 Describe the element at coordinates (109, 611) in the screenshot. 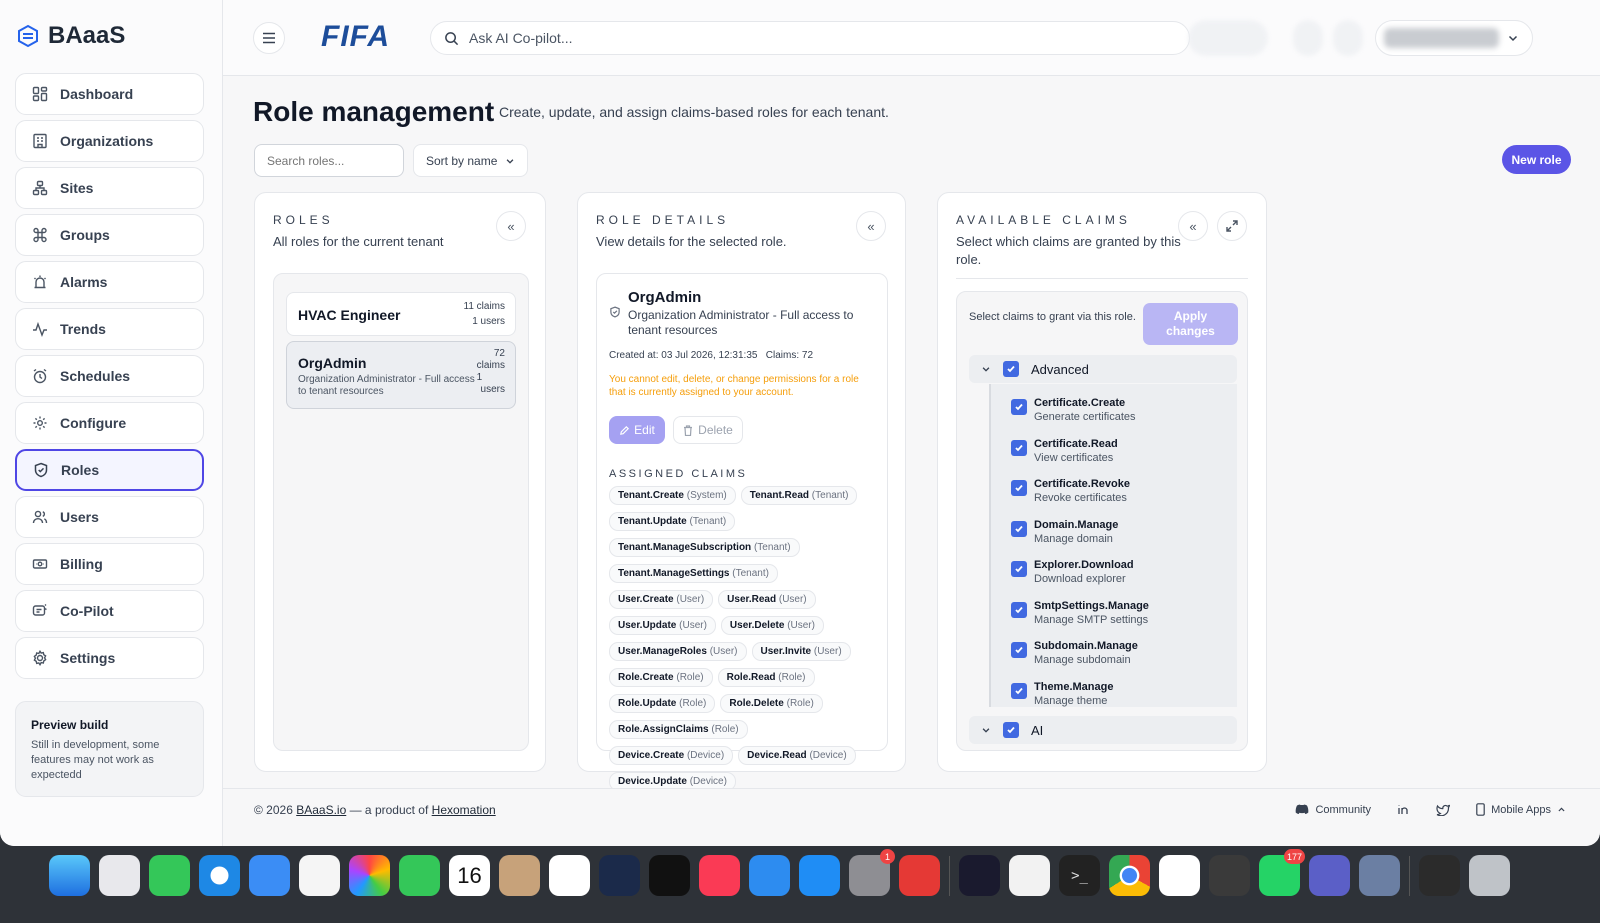

I see `sidebar-item-co-pilot: Co-Pilot` at that location.